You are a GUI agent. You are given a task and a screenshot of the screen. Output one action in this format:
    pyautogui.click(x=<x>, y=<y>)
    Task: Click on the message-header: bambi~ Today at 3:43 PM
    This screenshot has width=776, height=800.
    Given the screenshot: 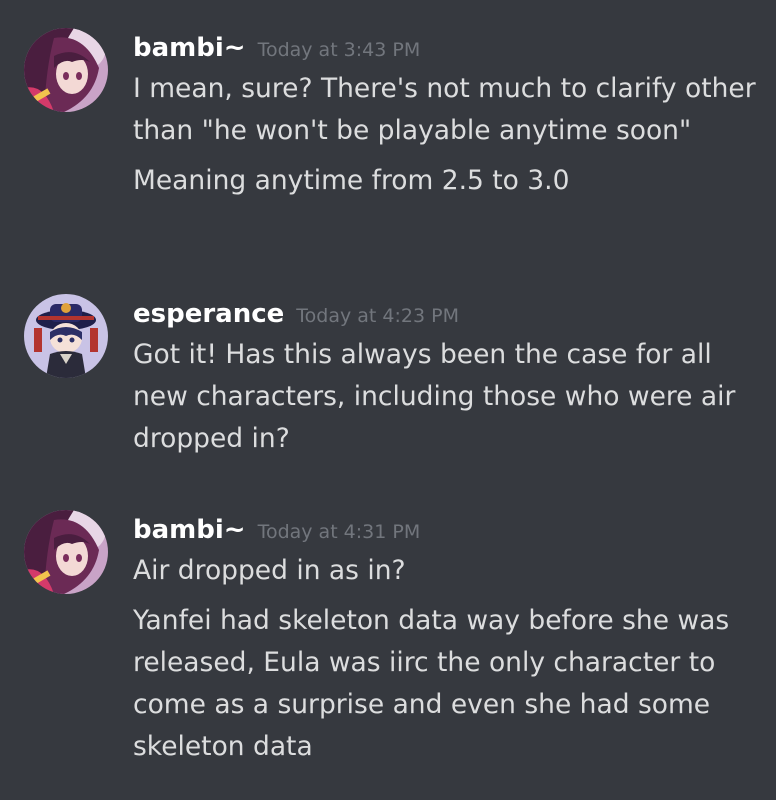 What is the action you would take?
    pyautogui.click(x=448, y=48)
    